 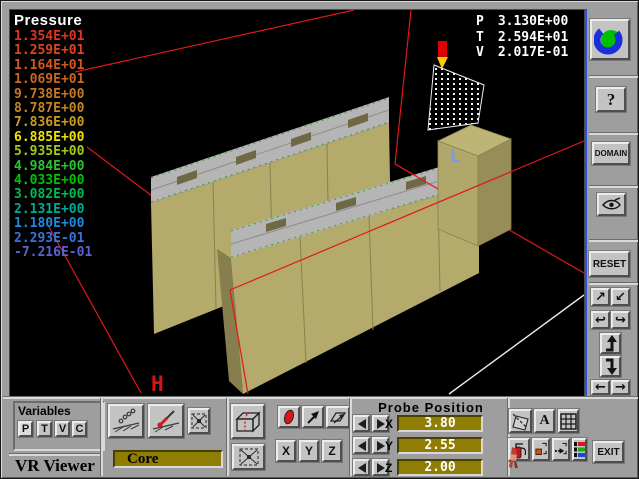 I want to click on logo-button, so click(x=610, y=39).